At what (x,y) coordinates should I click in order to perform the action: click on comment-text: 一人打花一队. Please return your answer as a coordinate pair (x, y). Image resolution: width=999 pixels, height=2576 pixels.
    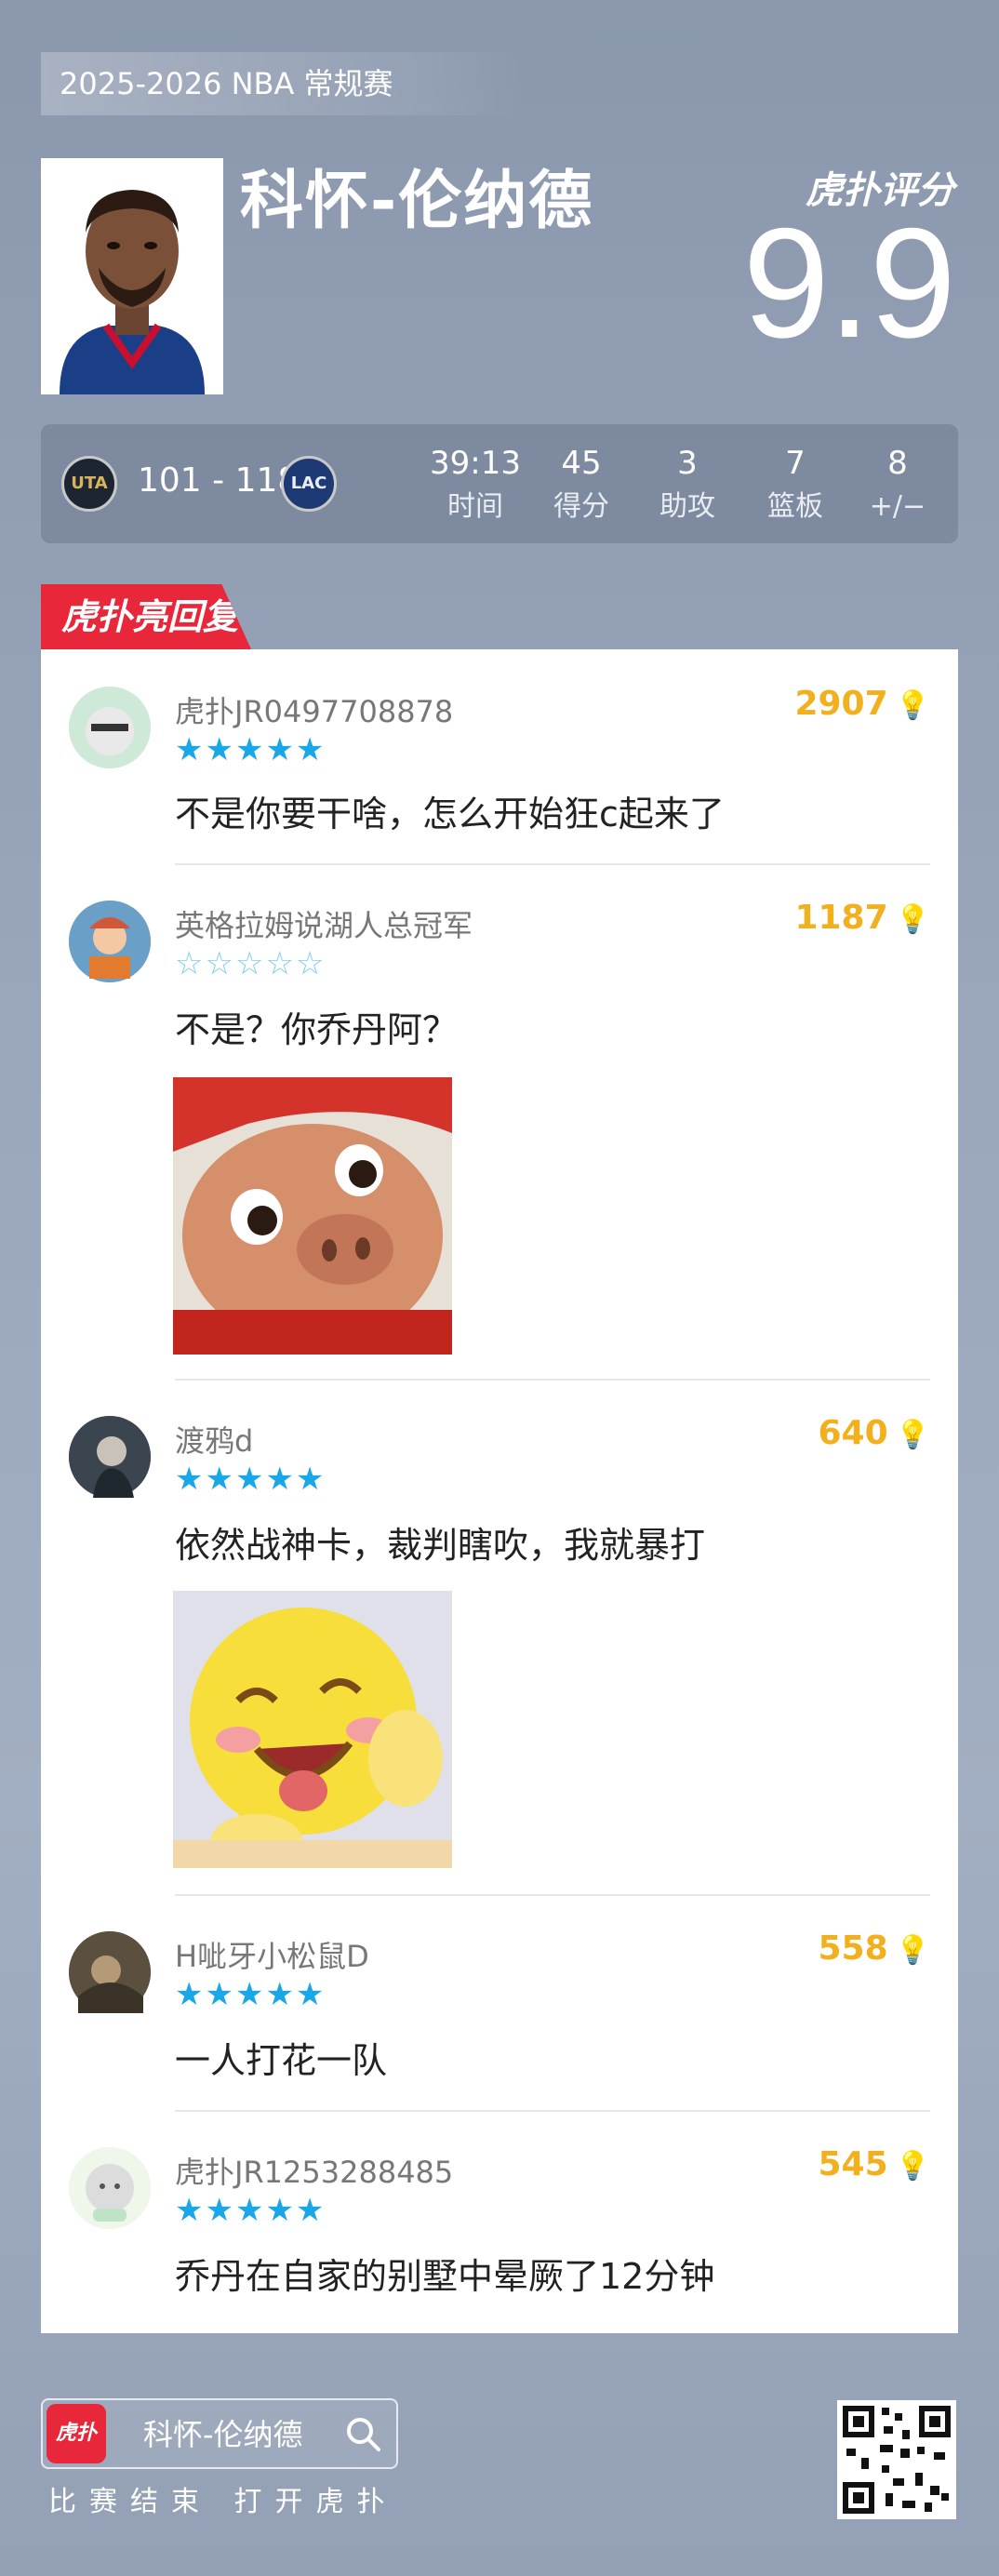
    Looking at the image, I should click on (281, 2060).